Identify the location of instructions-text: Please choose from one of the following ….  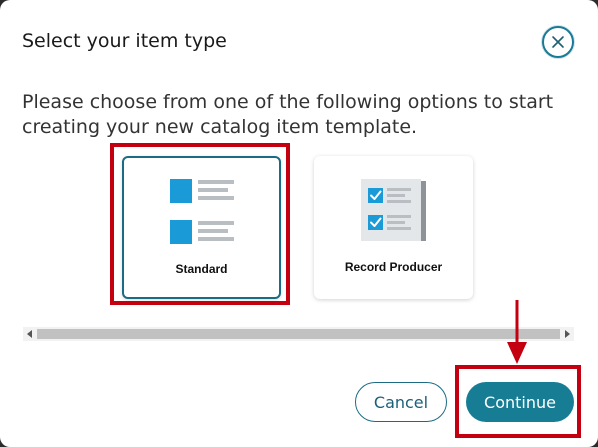
(288, 114).